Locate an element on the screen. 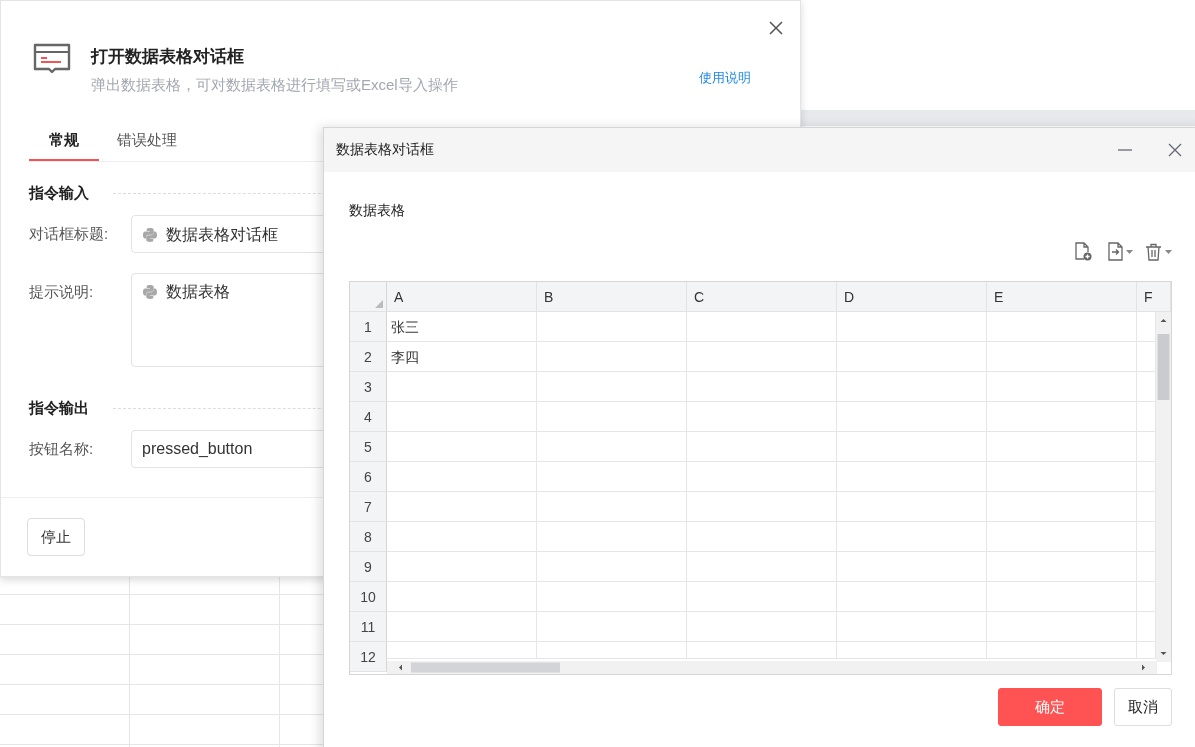  window-title: 数据表格对话框 is located at coordinates (385, 150).